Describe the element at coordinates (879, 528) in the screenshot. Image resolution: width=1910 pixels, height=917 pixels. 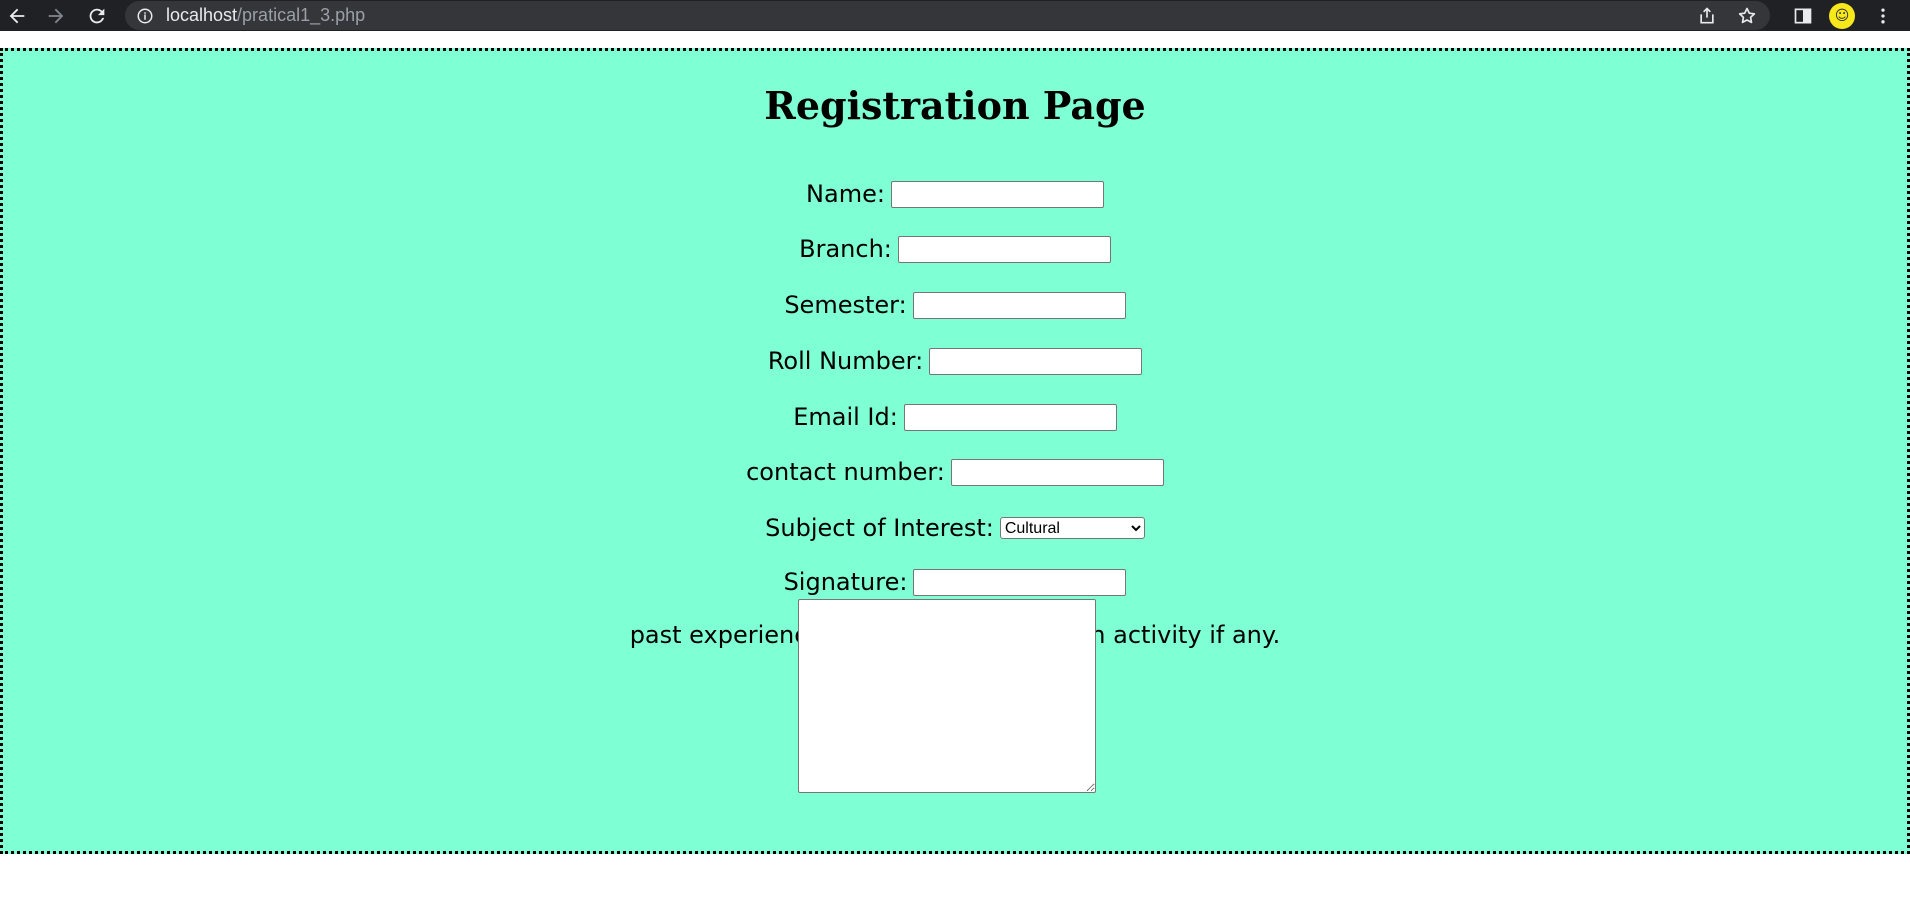
I see `subject-label: Subject of Interest:` at that location.